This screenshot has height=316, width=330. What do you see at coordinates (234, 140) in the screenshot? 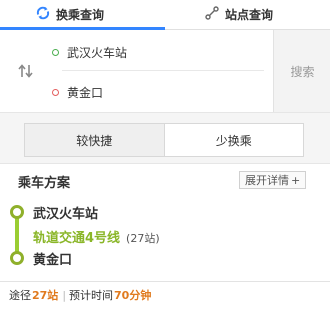
I see `option-fewer-transfers: 少换乘` at bounding box center [234, 140].